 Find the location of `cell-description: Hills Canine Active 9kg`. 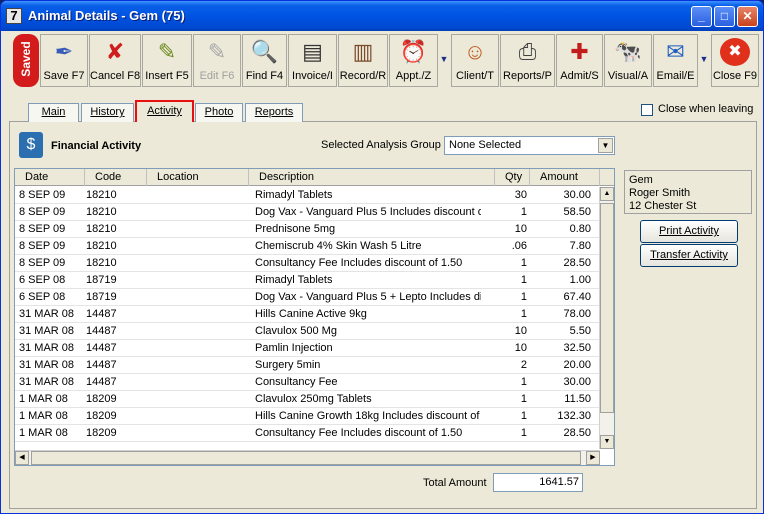

cell-description: Hills Canine Active 9kg is located at coordinates (311, 314).